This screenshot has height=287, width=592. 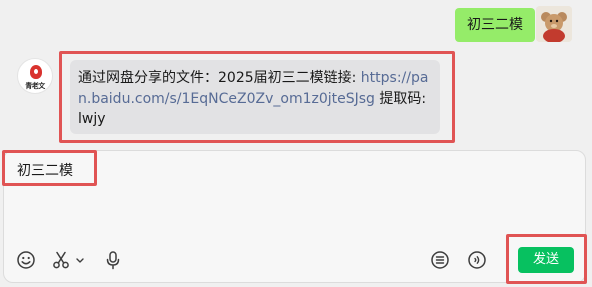 What do you see at coordinates (45, 171) in the screenshot?
I see `composer-input: 初三二模` at bounding box center [45, 171].